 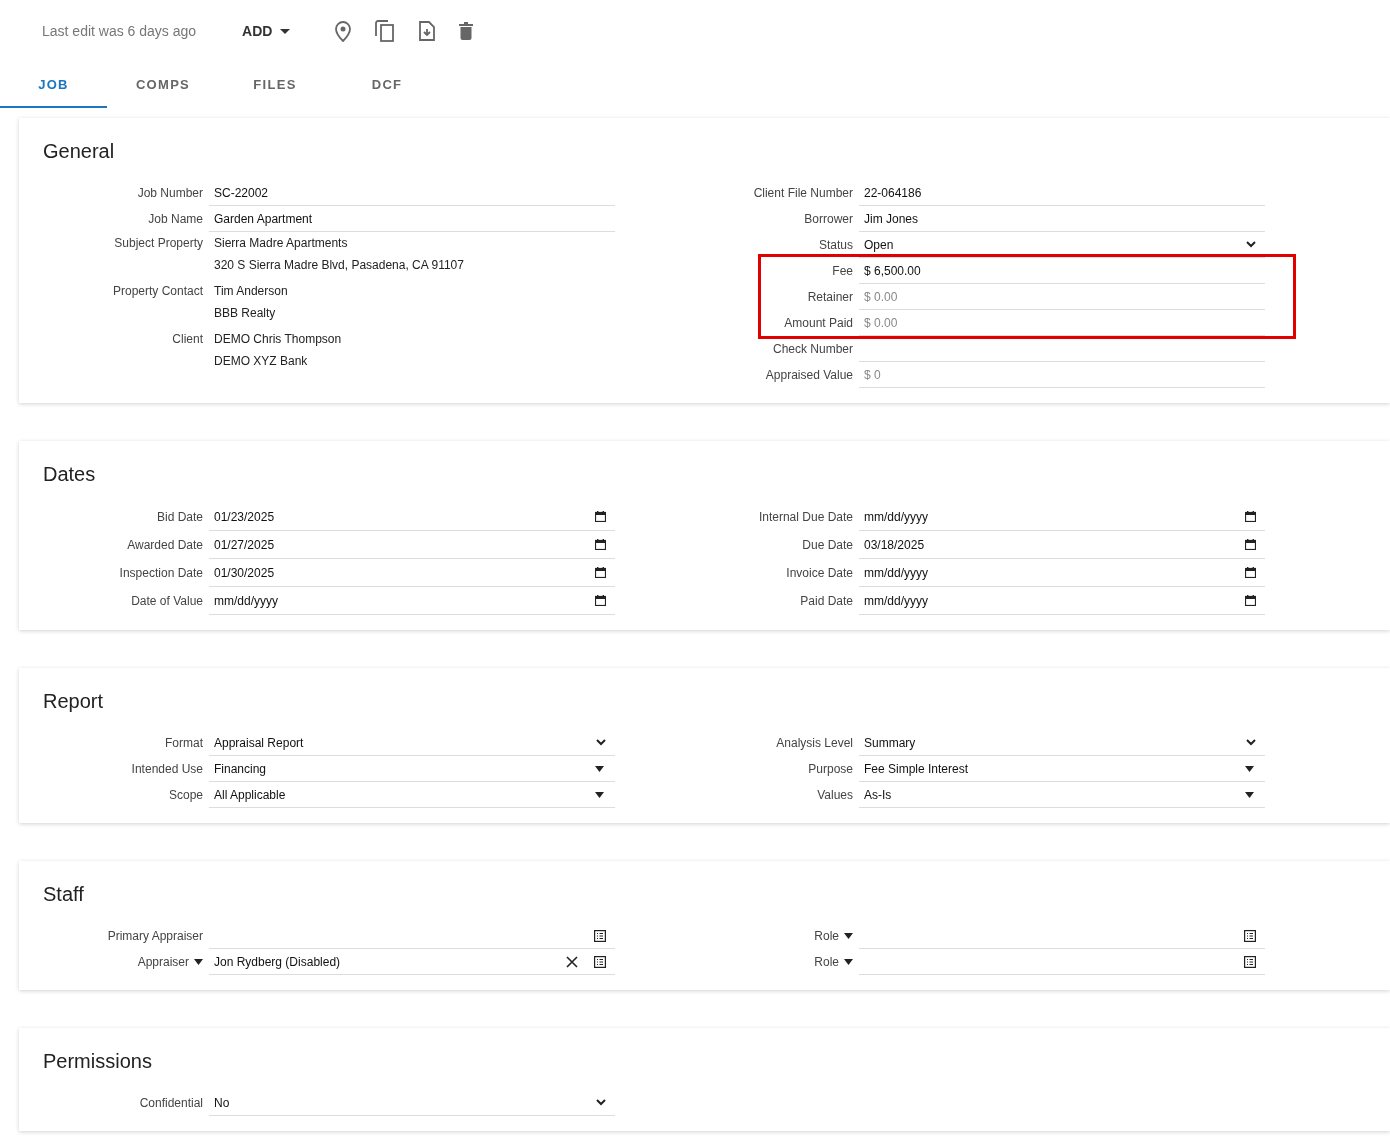 What do you see at coordinates (1062, 219) in the screenshot?
I see `input-field: Jim Jones` at bounding box center [1062, 219].